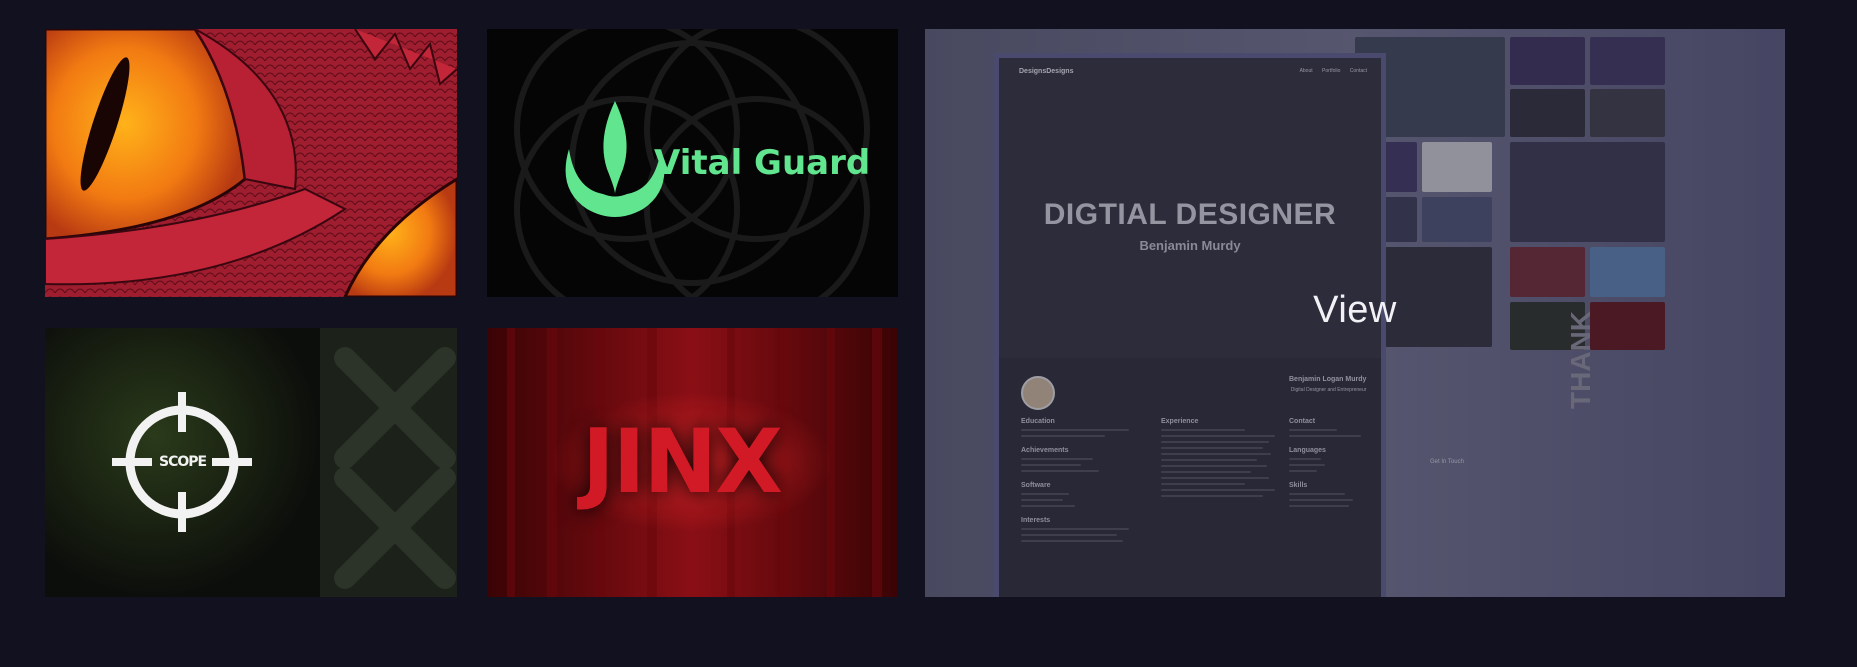 The width and height of the screenshot is (1857, 667). I want to click on view-button: View, so click(1355, 310).